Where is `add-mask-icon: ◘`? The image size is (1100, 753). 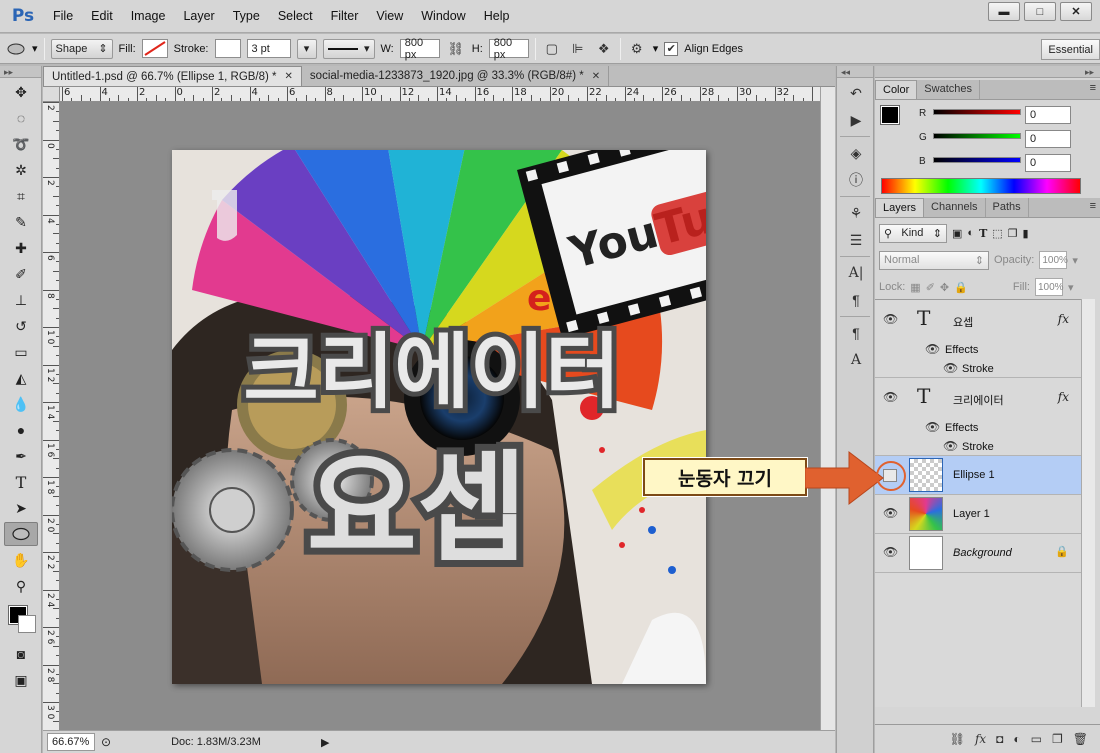
add-mask-icon: ◘ is located at coordinates (999, 739).